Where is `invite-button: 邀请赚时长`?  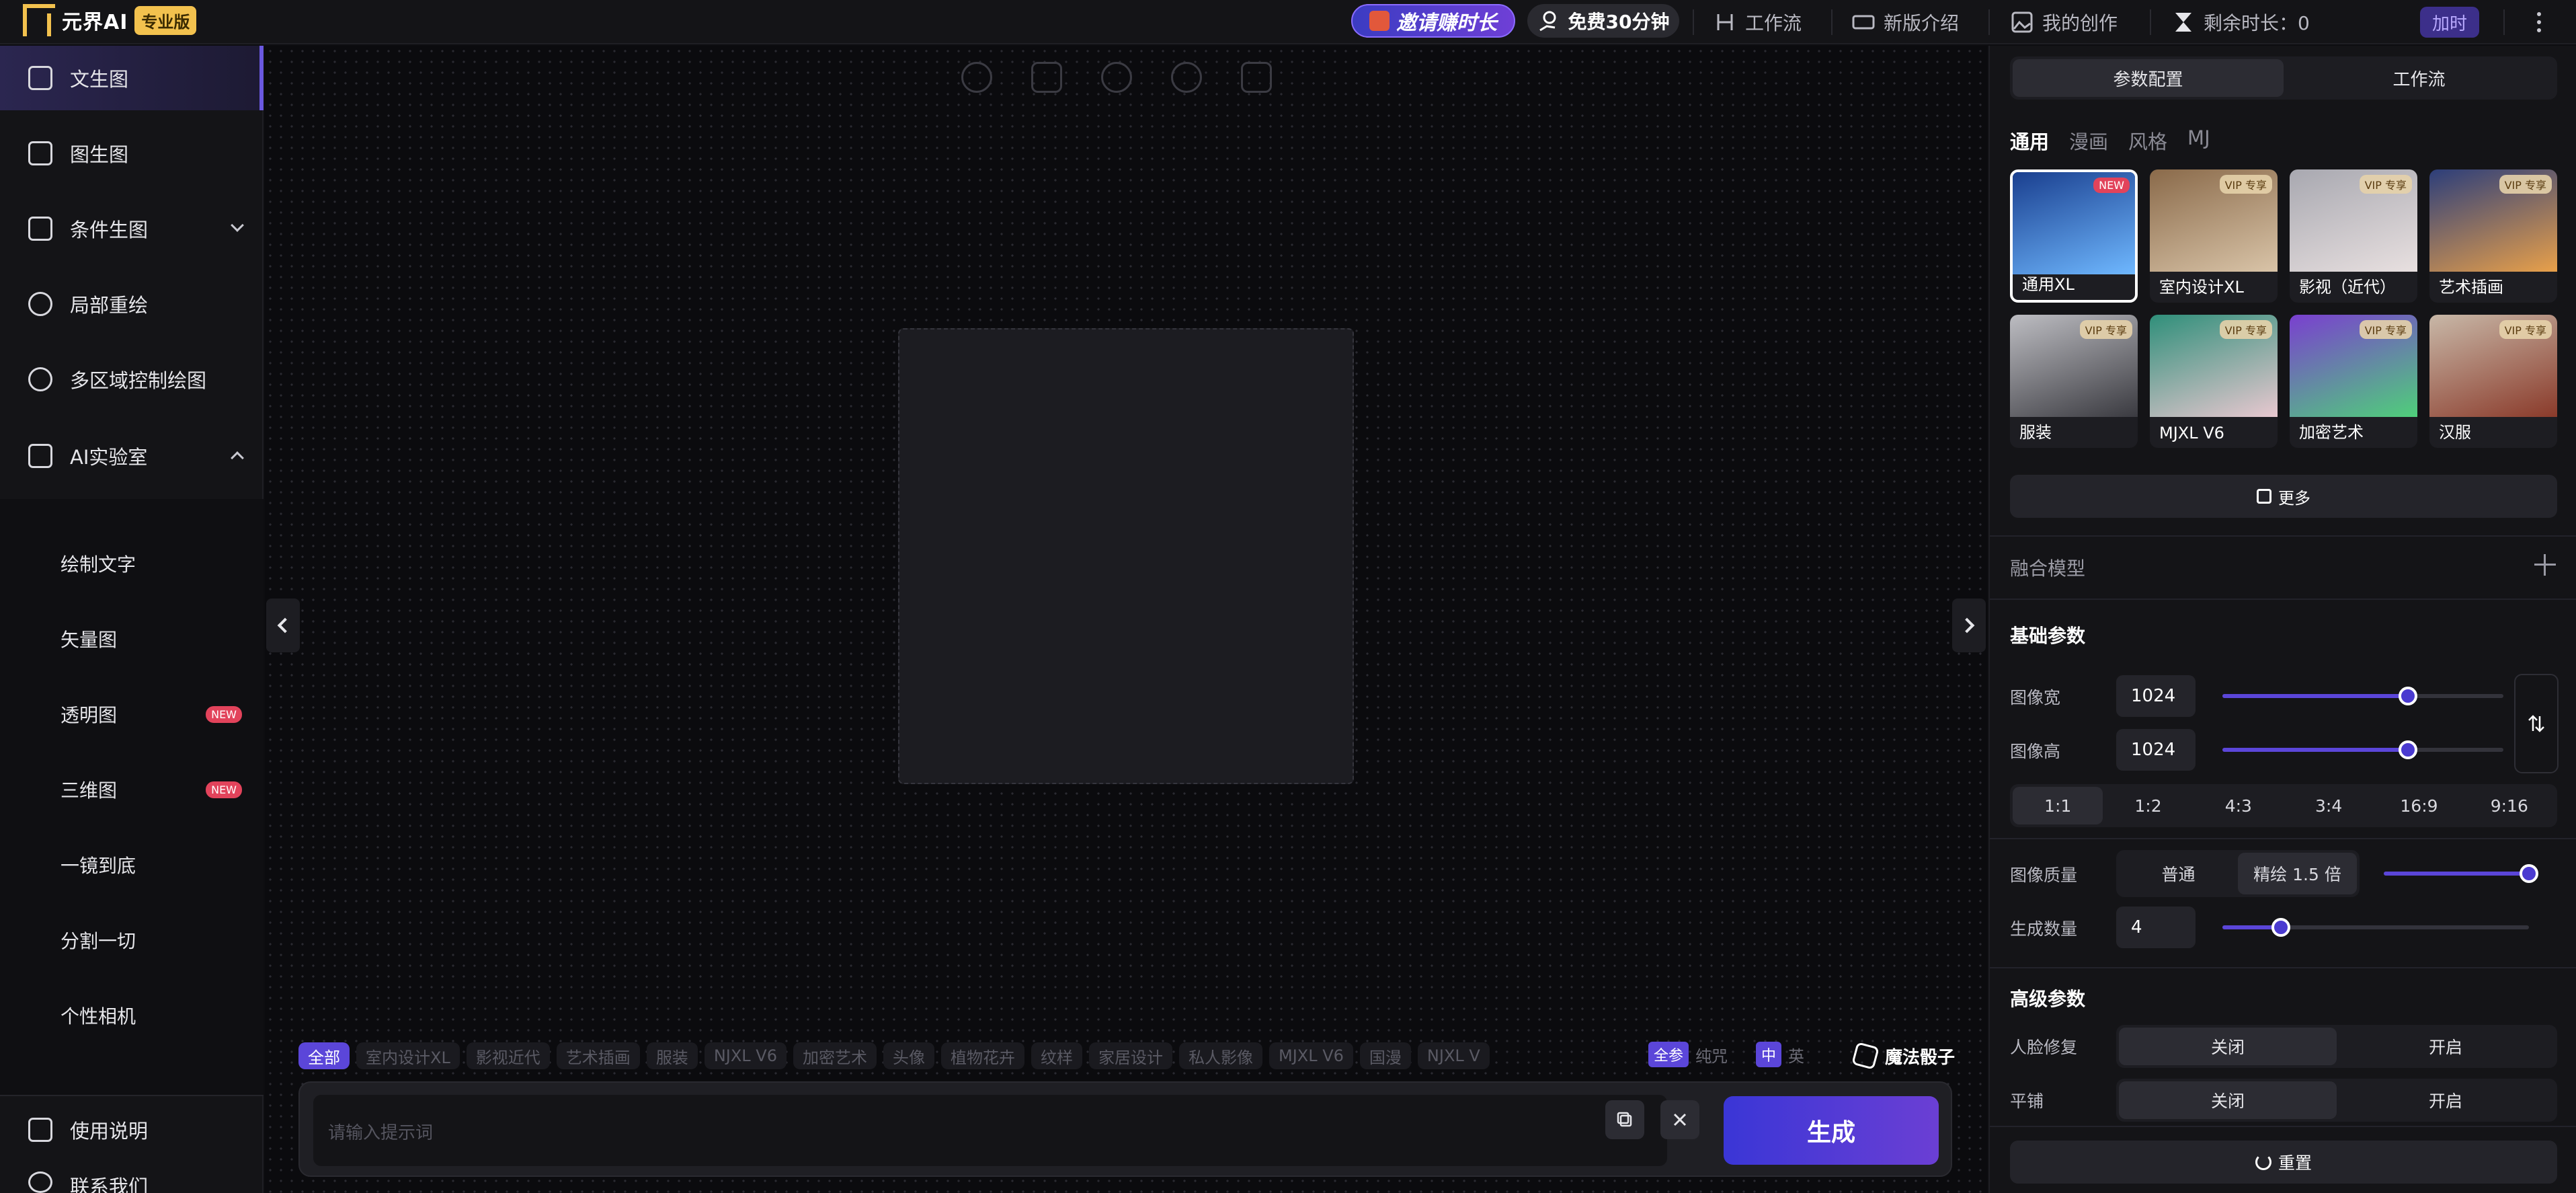
invite-button: 邀请赚时长 is located at coordinates (1433, 21).